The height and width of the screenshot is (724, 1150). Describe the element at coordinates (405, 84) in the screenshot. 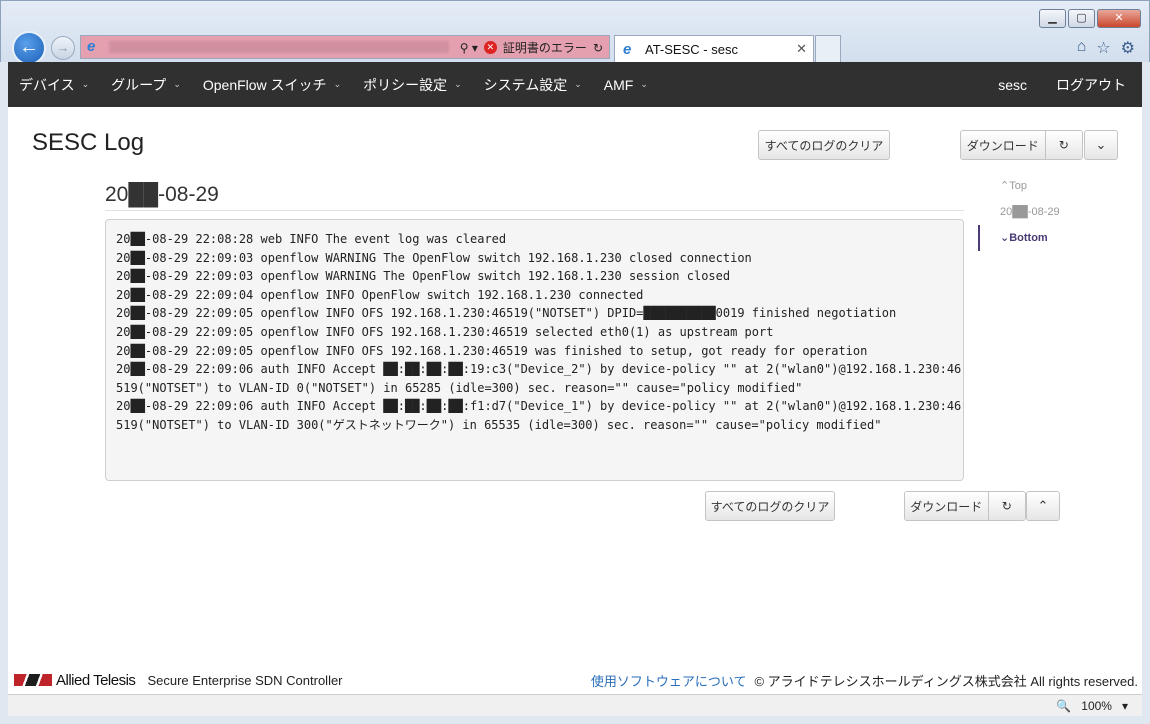

I see `nav-policy-label: ポリシー設定` at that location.